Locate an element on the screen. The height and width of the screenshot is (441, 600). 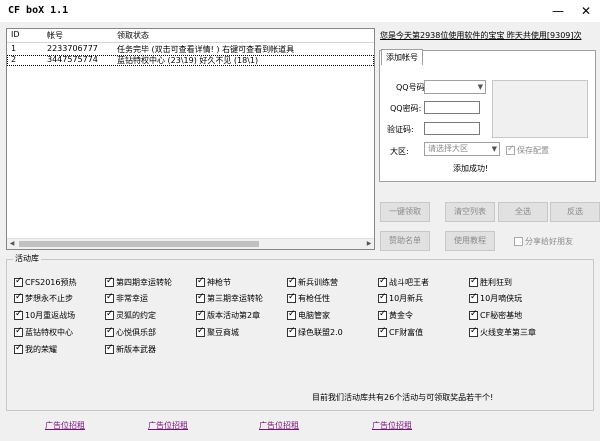
add-status: 添加成功! is located at coordinates (471, 168).